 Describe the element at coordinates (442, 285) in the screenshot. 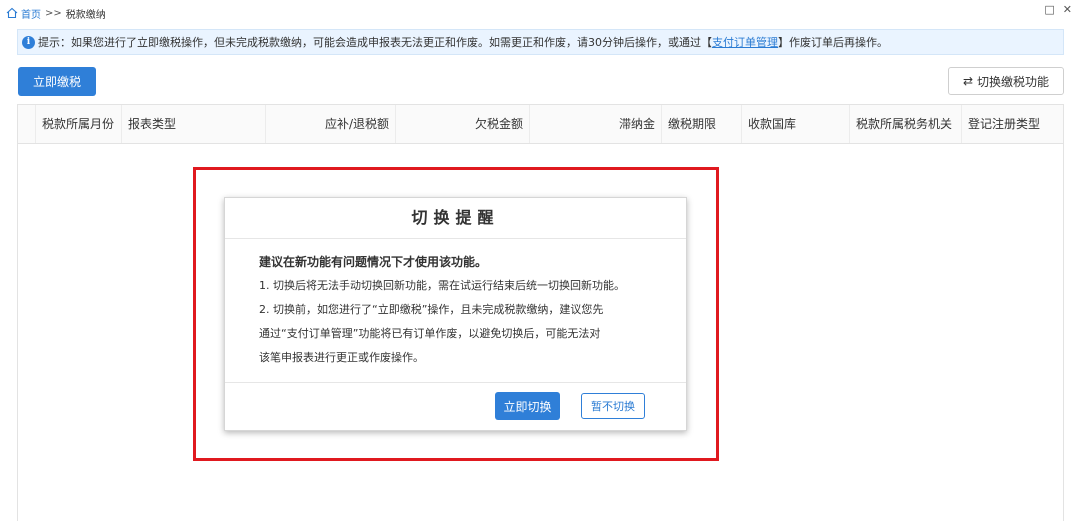

I see `dialog-line: 1. 切换后将无法手动切换回新功能，需在试运行结束后统一切换回新功能。` at that location.